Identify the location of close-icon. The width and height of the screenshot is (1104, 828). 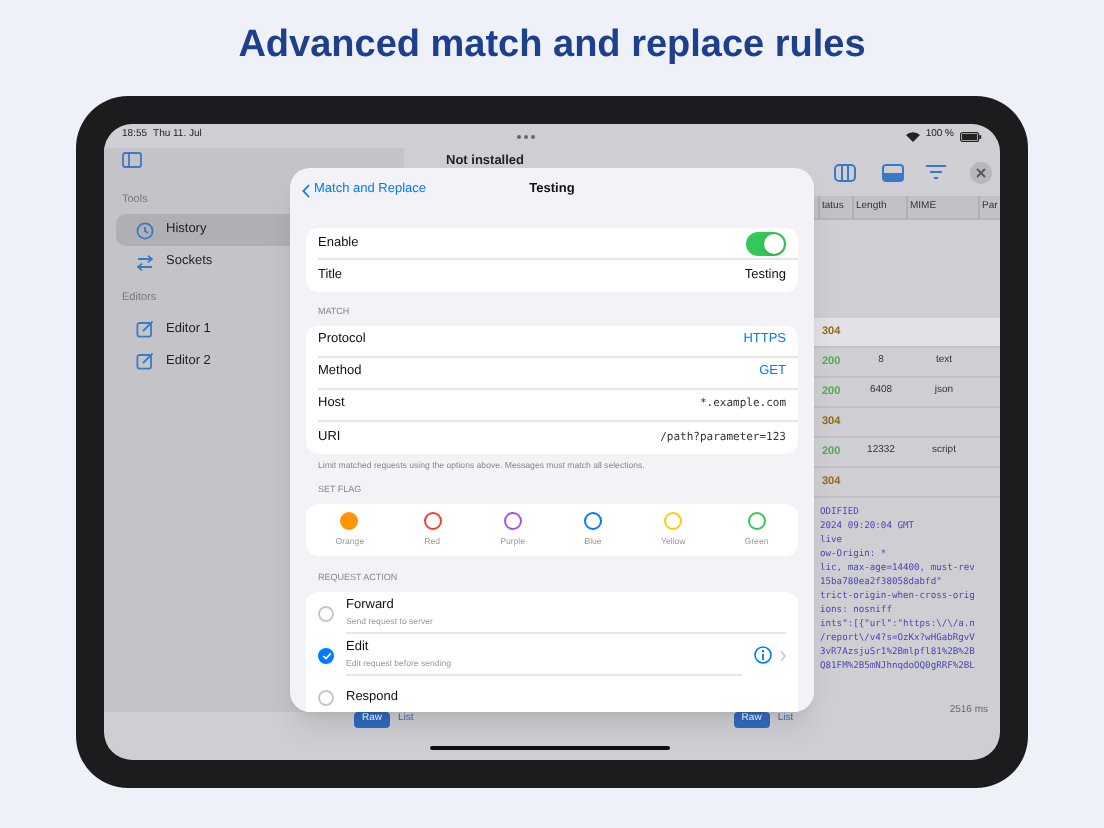
(981, 172).